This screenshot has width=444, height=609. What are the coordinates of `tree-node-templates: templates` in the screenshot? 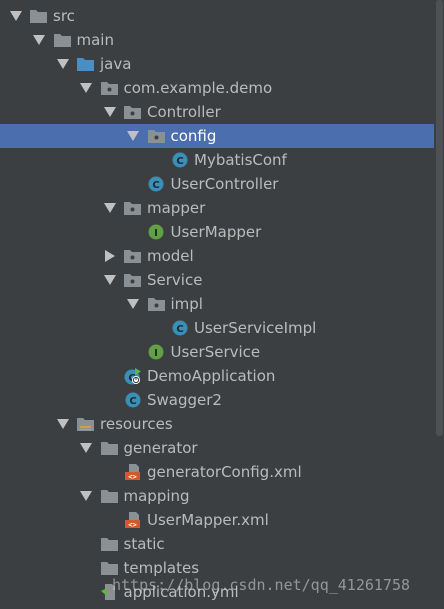 It's located at (217, 568).